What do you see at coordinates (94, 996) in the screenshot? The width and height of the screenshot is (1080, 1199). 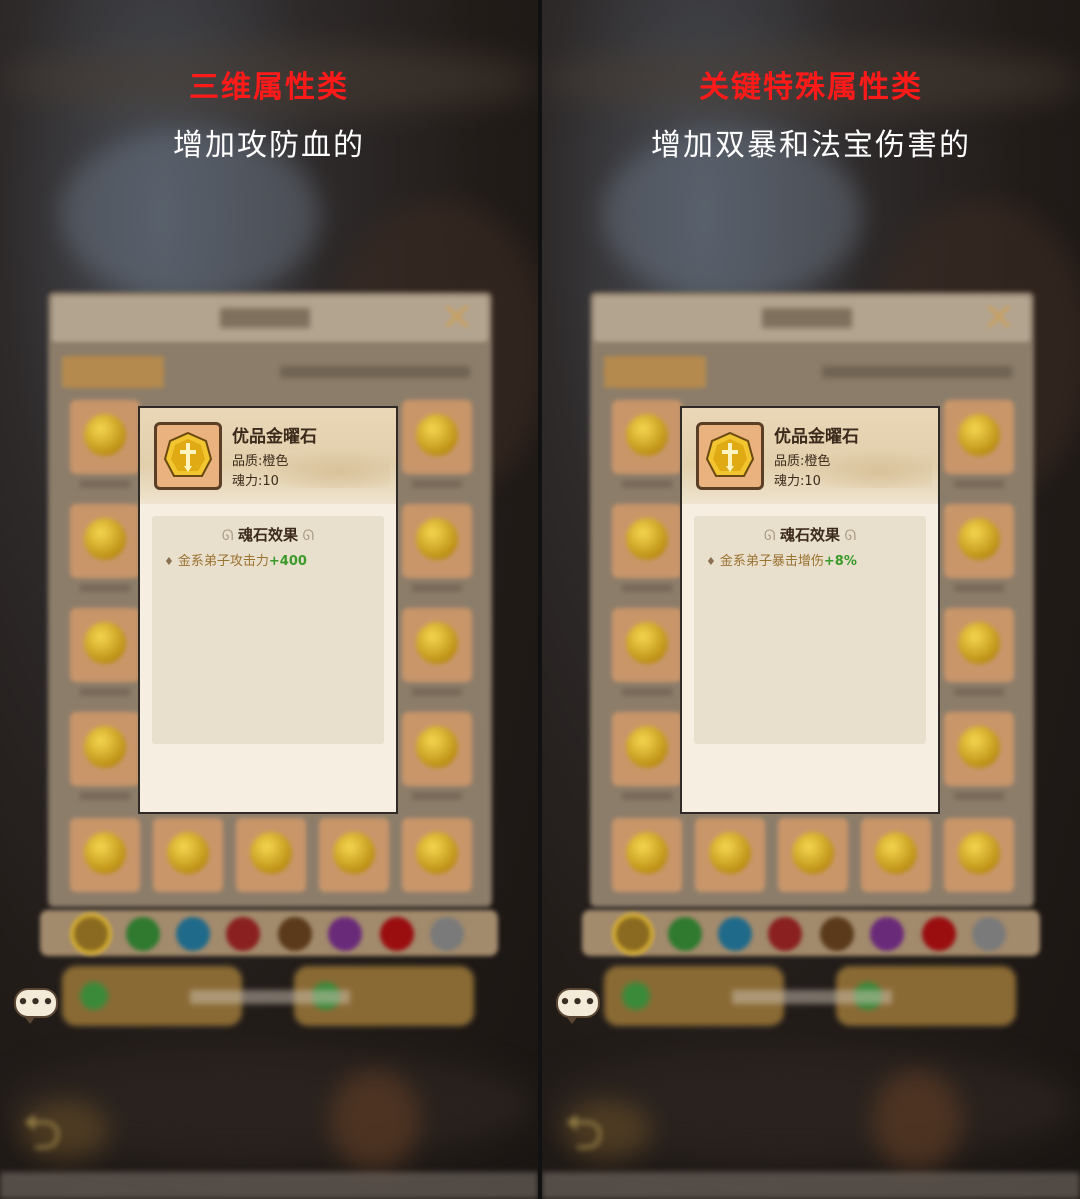 I see `button-gem-icon` at bounding box center [94, 996].